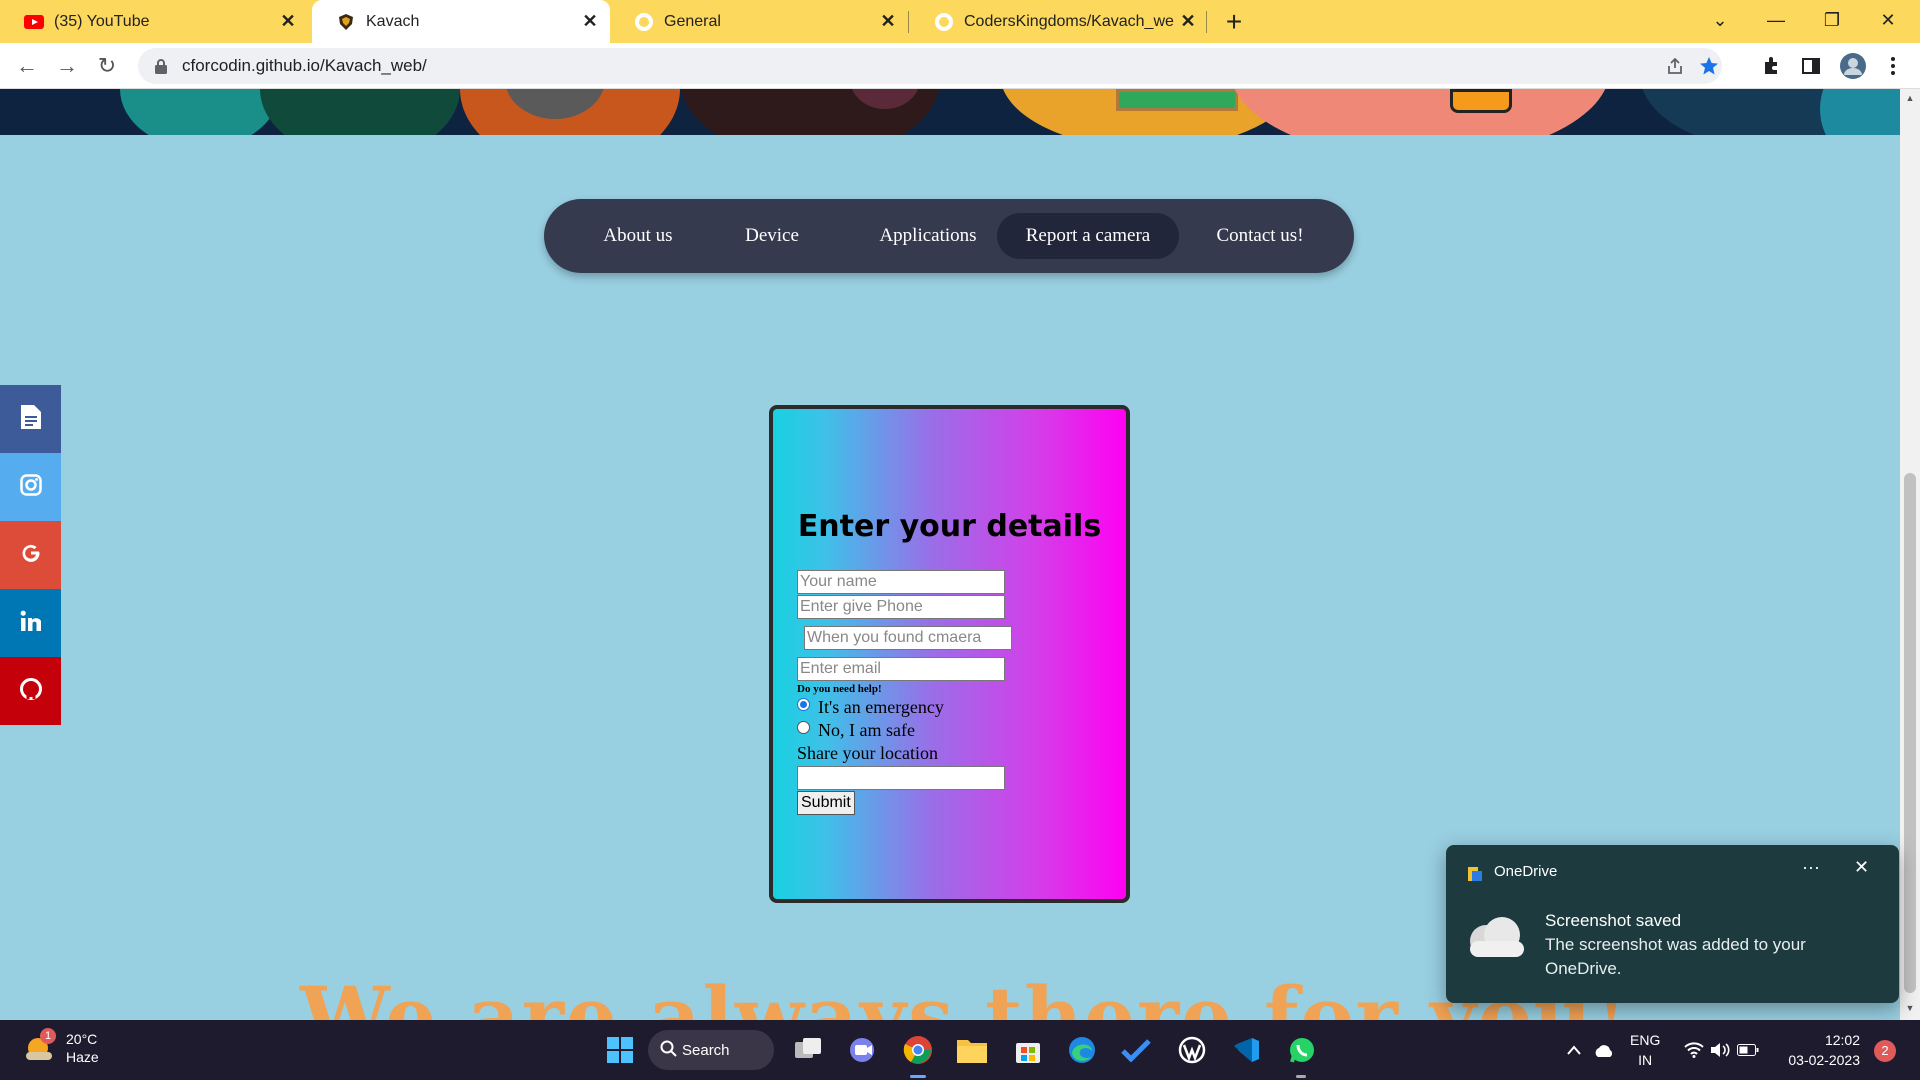 The image size is (1920, 1080). I want to click on nav-report-camera: Report a camera, so click(1088, 236).